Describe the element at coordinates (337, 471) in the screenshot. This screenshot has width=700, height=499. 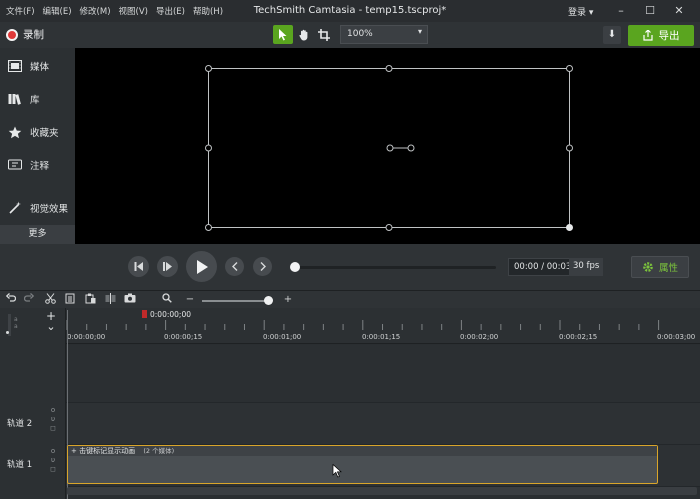
I see `mouse-cursor-icon` at that location.